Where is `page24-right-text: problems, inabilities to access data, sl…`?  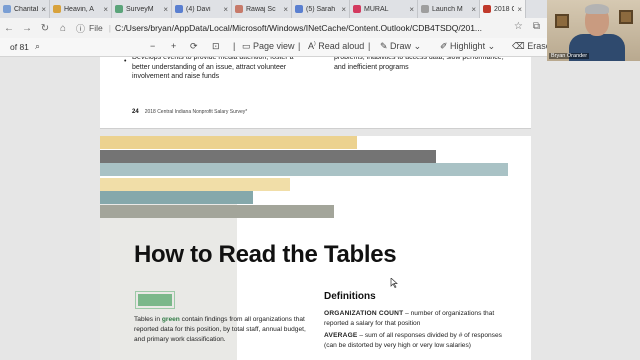
page24-right-text: problems, inabilities to access data, sl… is located at coordinates (419, 64).